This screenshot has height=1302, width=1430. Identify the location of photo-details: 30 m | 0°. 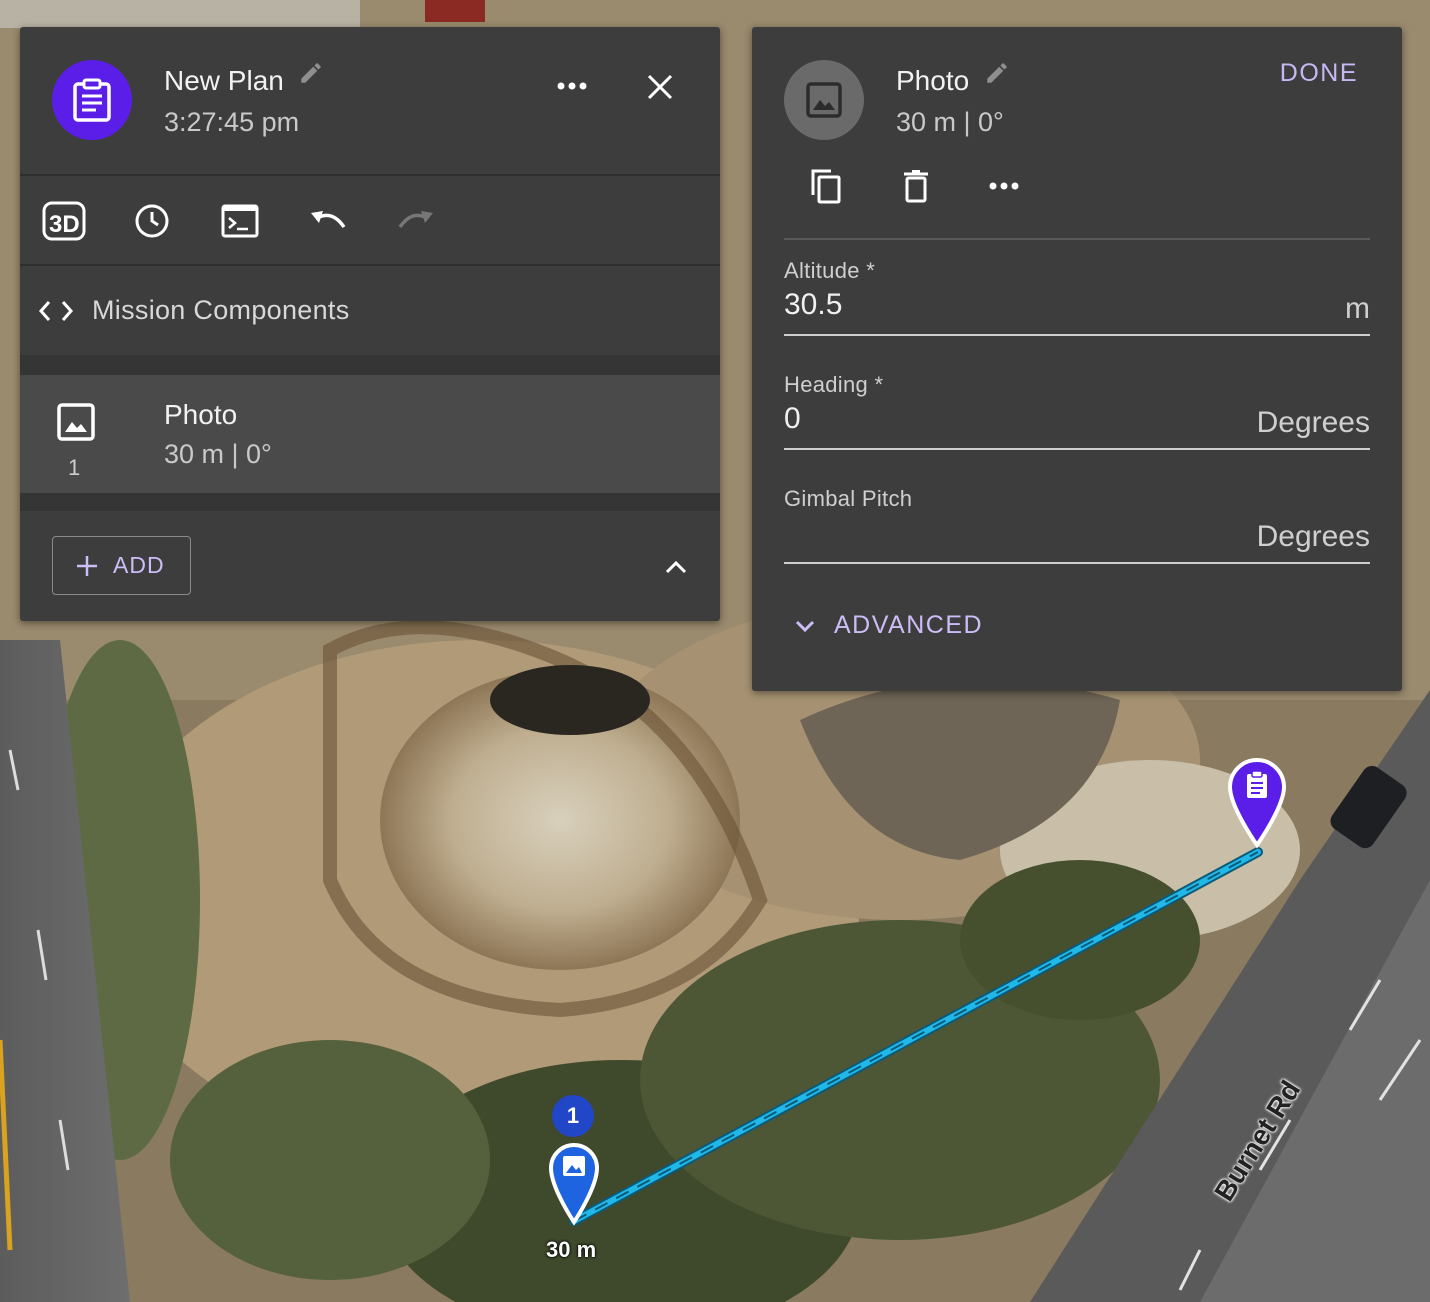
(950, 122).